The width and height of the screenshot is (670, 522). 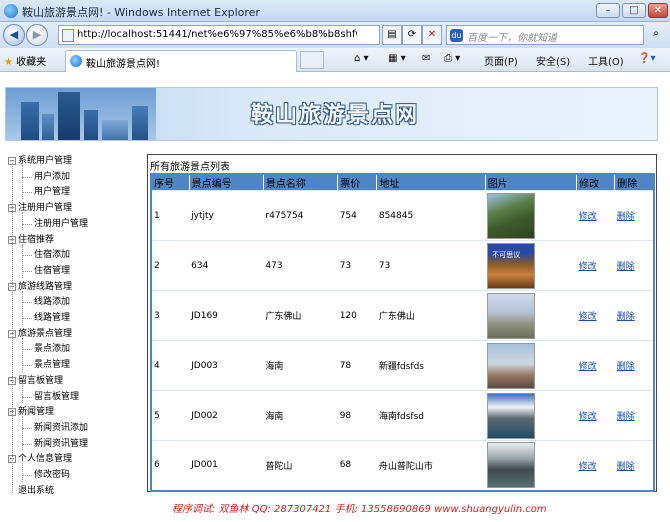 What do you see at coordinates (52, 255) in the screenshot?
I see `menu-item: 住宿添加` at bounding box center [52, 255].